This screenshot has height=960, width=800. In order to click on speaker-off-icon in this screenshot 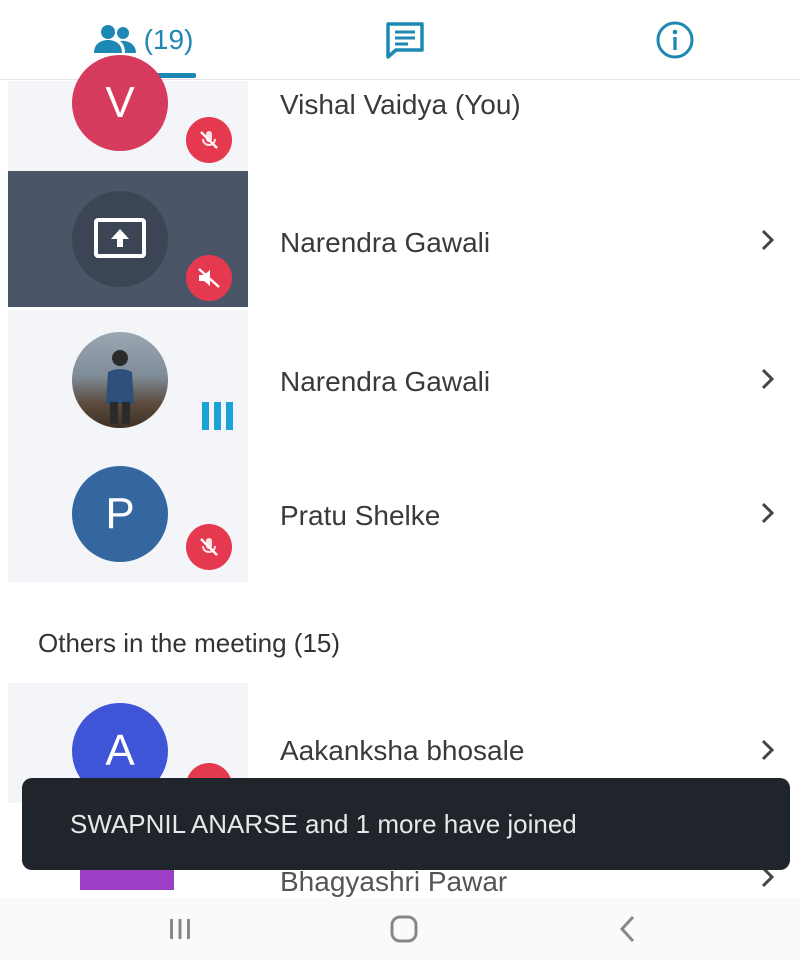, I will do `click(209, 278)`.